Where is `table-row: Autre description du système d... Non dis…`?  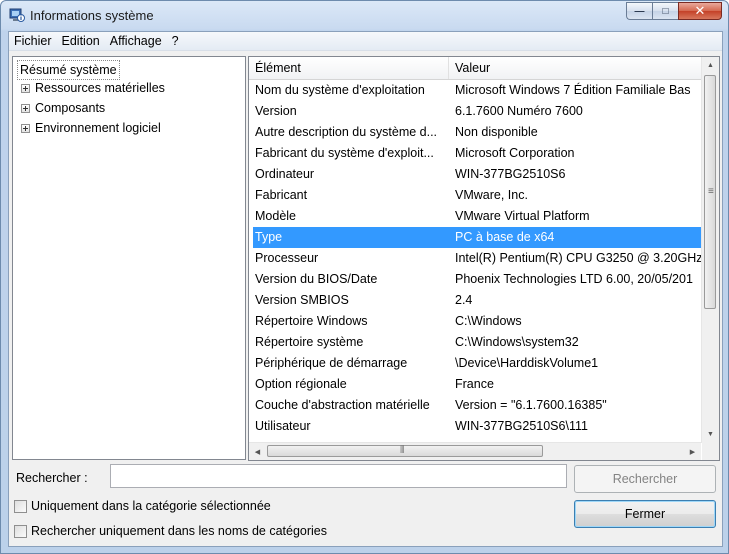 table-row: Autre description du système d... Non dis… is located at coordinates (477, 132).